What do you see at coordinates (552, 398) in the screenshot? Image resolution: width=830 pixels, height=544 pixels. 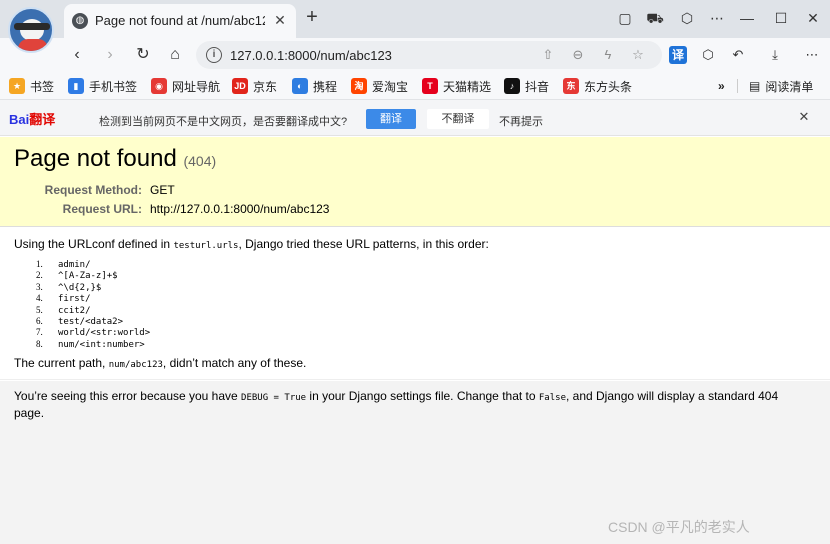 I see `false-value: False` at bounding box center [552, 398].